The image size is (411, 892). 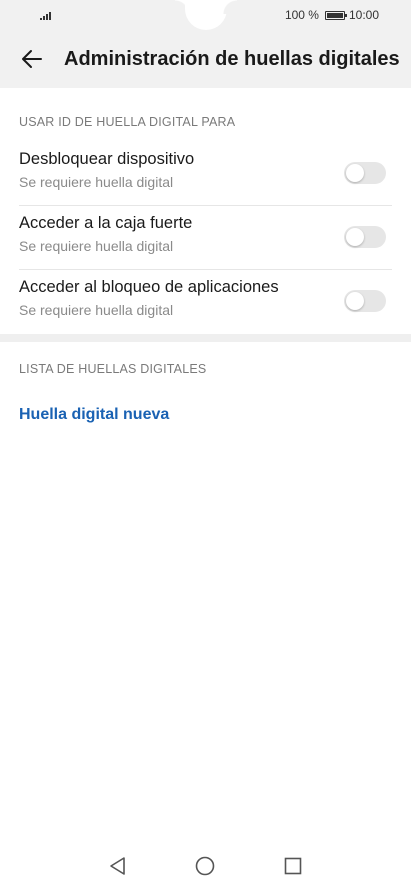 I want to click on section-header-use-id: USAR ID DE HUELLA DIGITAL PARA, so click(x=127, y=122).